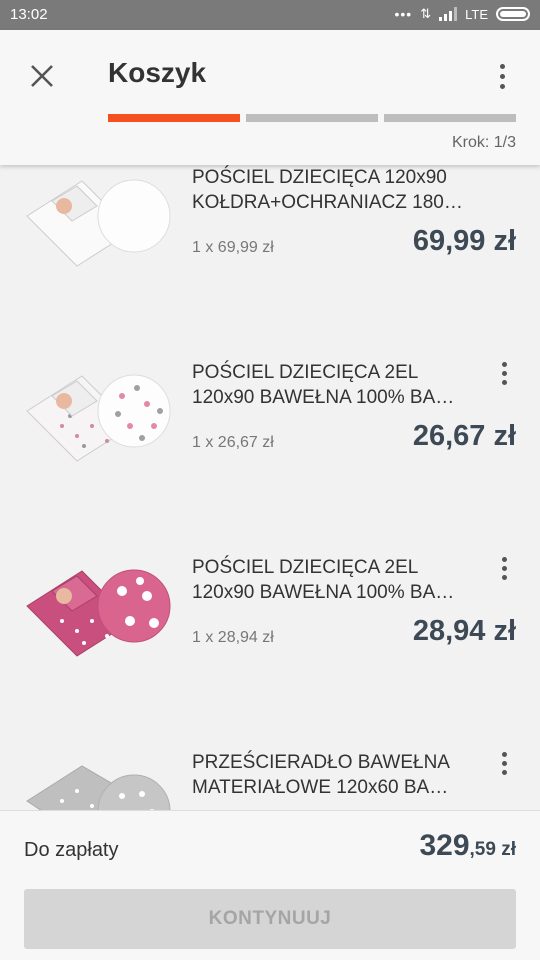  What do you see at coordinates (270, 15) in the screenshot?
I see `status-bar: 13:02 ••• ⇅ LTE` at bounding box center [270, 15].